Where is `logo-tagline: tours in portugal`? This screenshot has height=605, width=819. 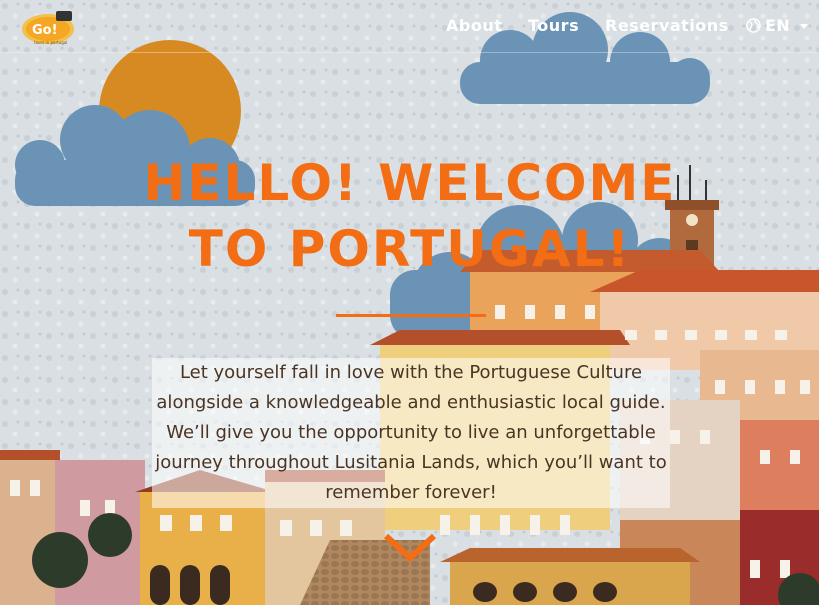
logo-tagline: tours in portugal is located at coordinates (50, 42).